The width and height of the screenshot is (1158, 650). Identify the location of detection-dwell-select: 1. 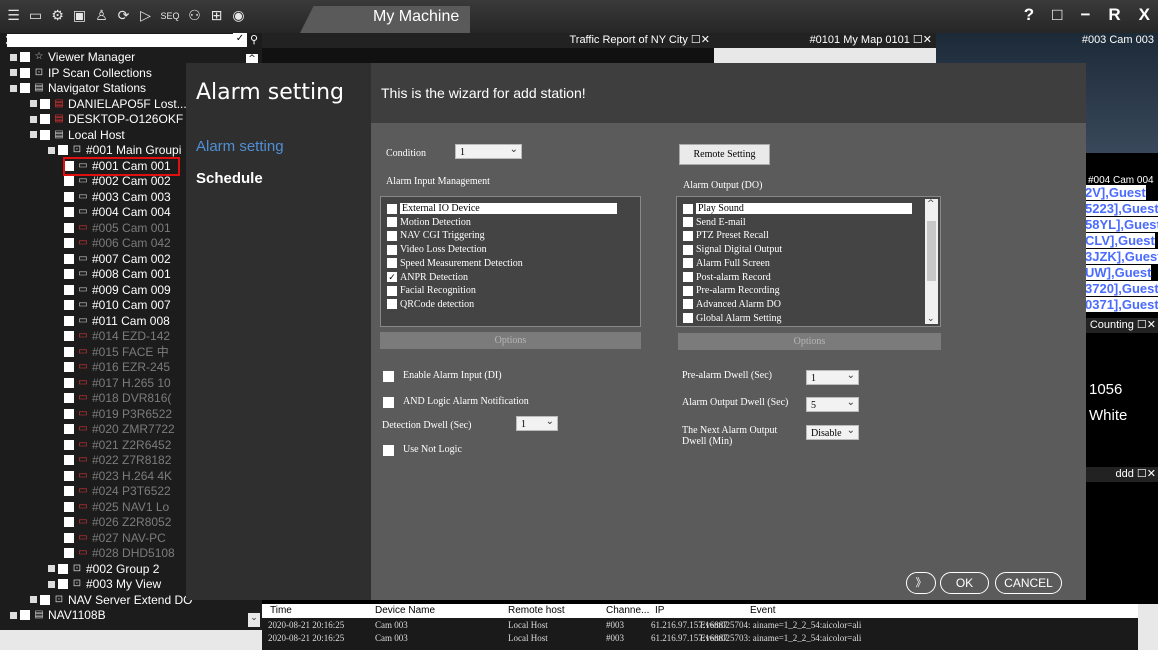
(537, 422).